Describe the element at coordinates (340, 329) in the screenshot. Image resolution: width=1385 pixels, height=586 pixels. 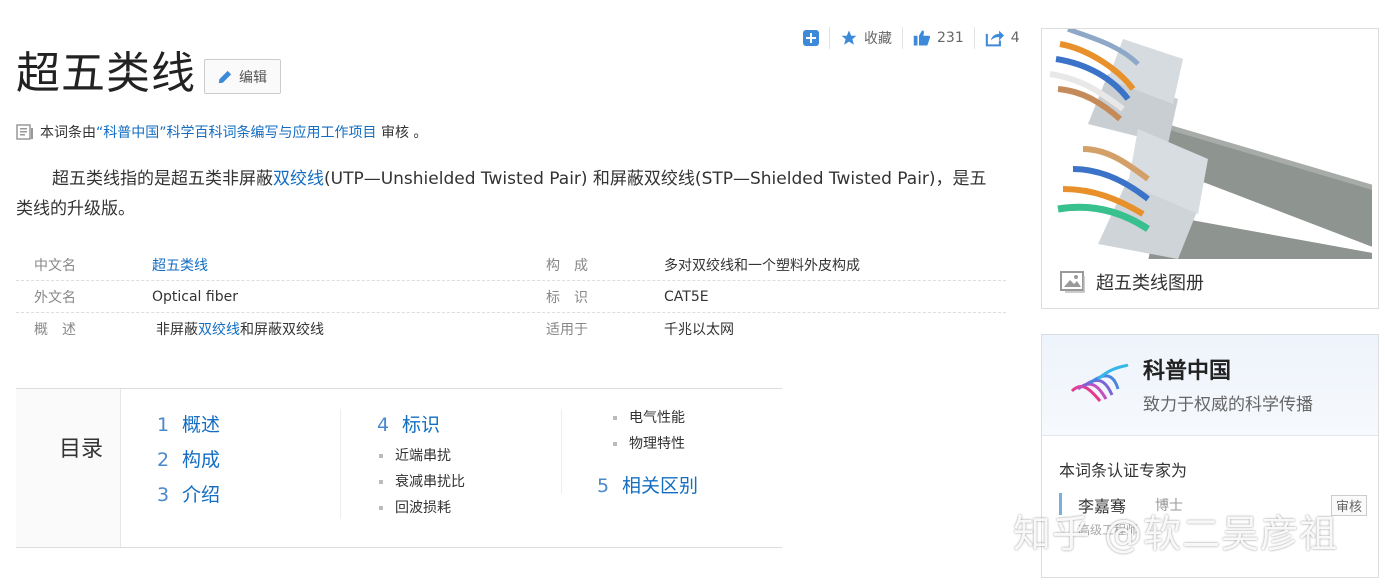
I see `info-value: 非屏蔽双绞线和屏蔽双绞线` at that location.